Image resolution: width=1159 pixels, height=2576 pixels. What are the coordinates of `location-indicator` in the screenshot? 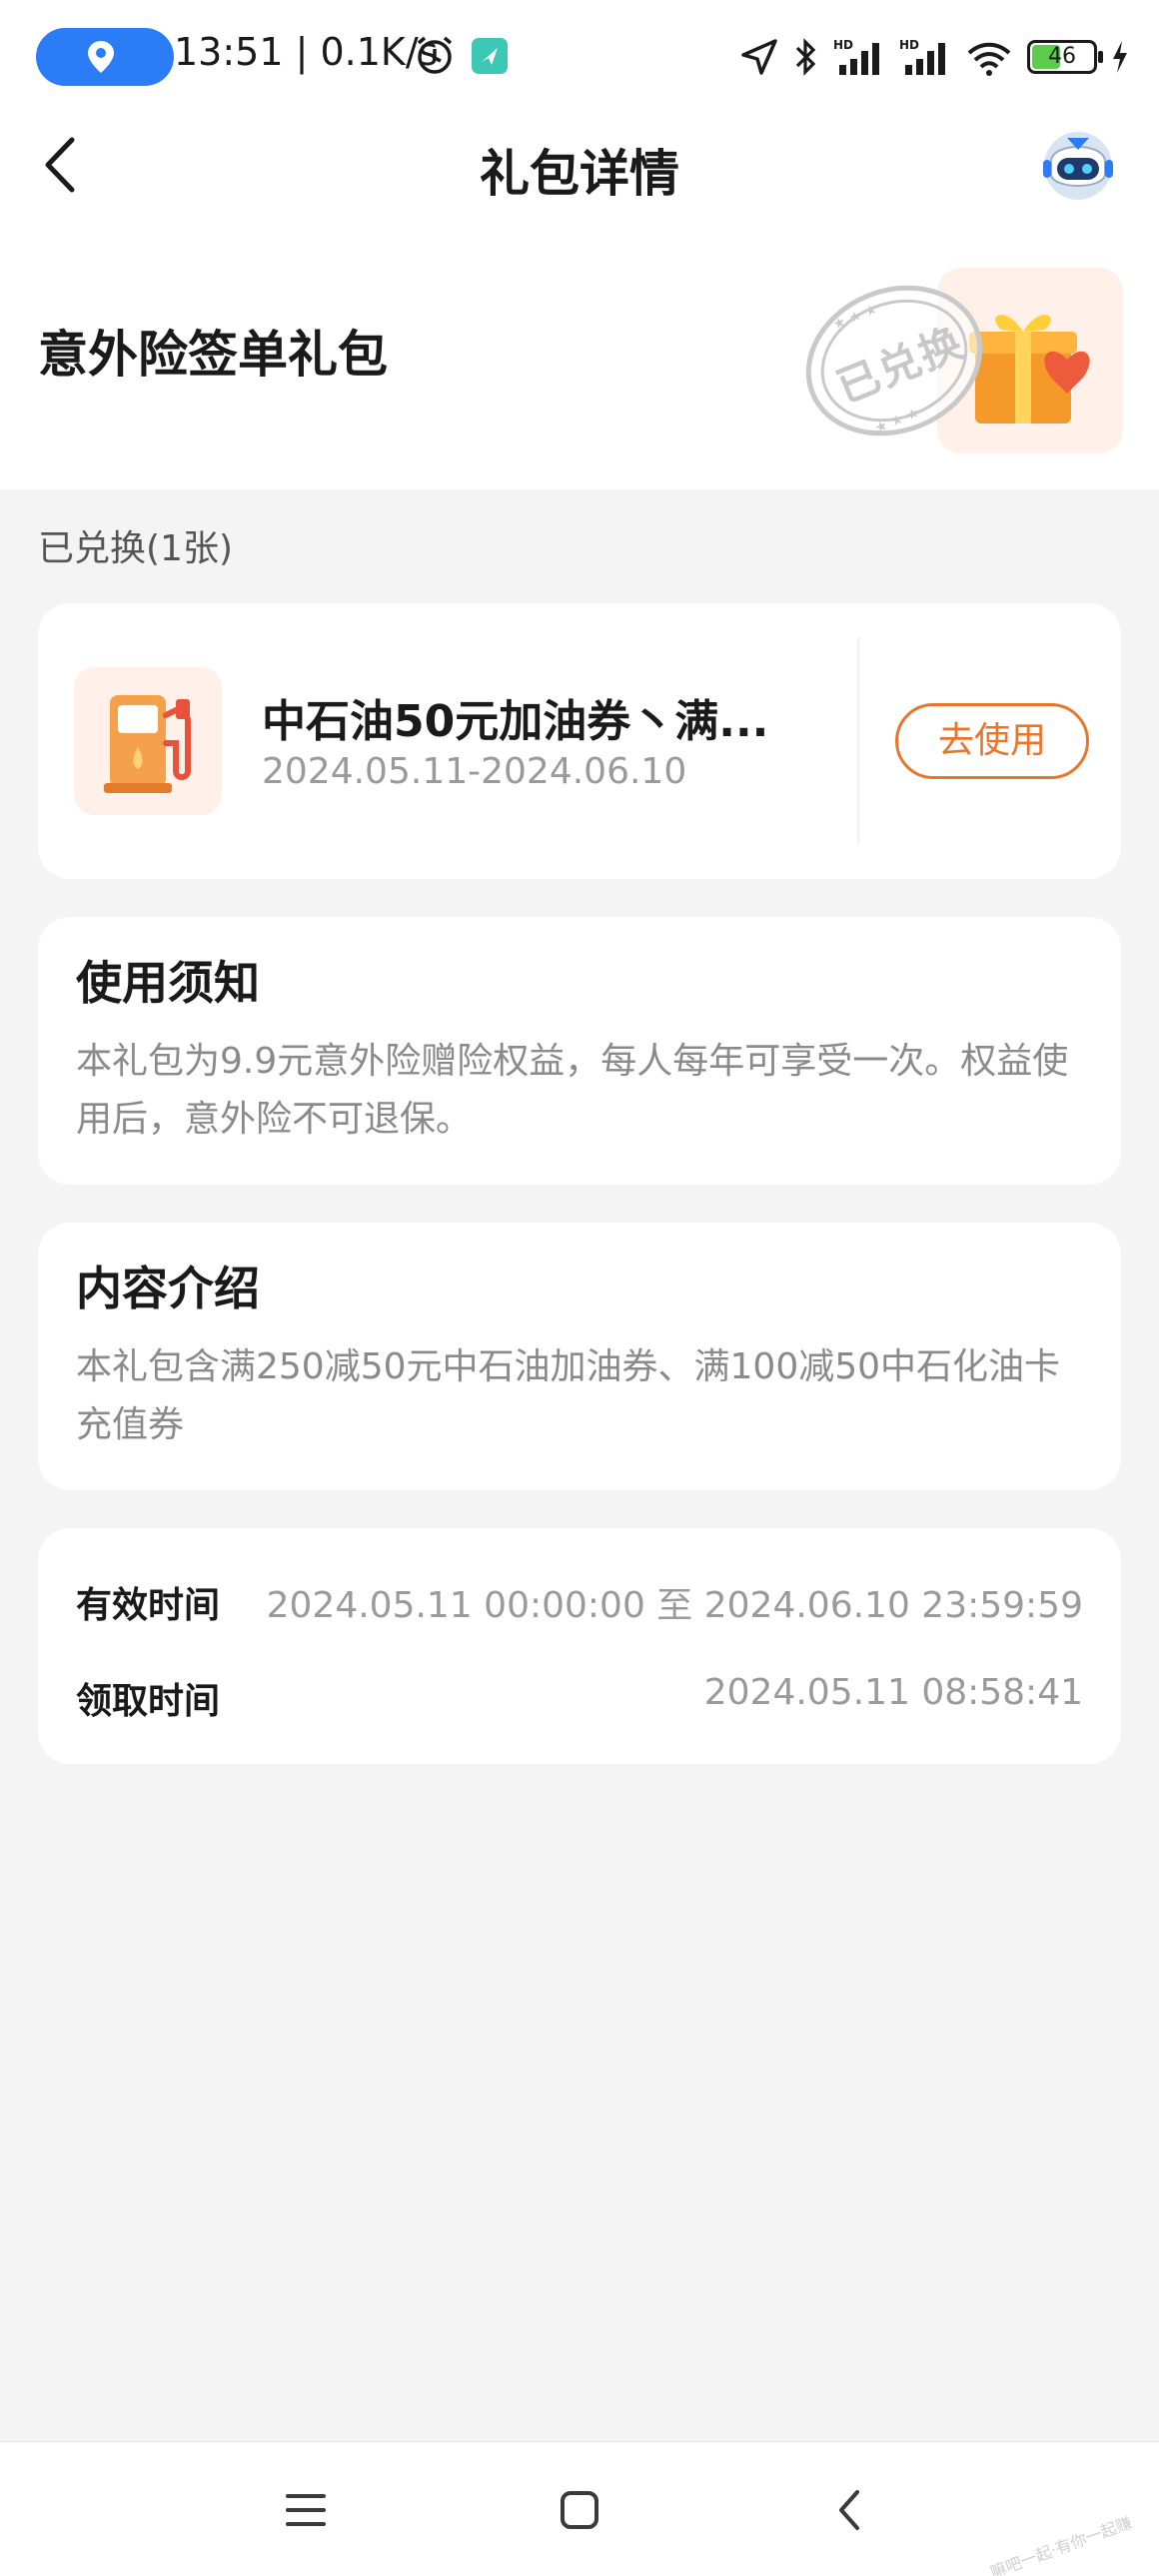 It's located at (105, 57).